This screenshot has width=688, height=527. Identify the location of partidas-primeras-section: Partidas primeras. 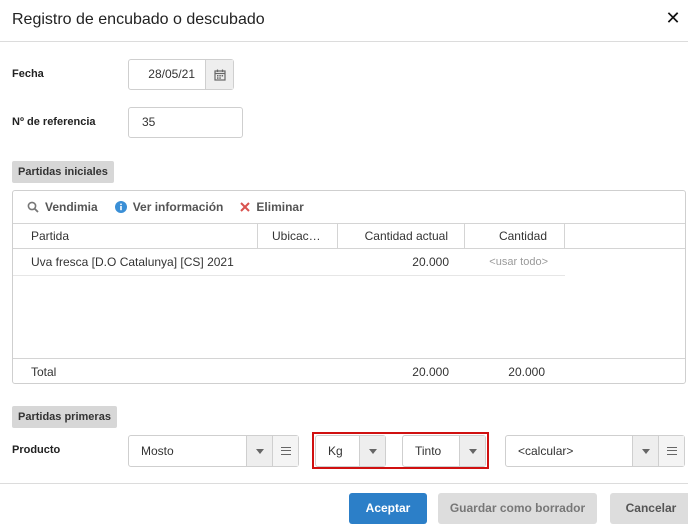
(64, 417).